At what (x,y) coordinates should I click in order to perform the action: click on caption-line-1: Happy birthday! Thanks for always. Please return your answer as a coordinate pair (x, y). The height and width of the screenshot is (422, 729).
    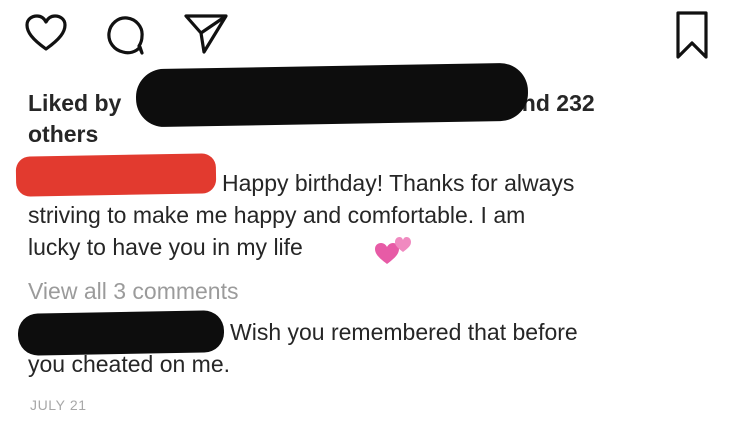
    Looking at the image, I should click on (398, 183).